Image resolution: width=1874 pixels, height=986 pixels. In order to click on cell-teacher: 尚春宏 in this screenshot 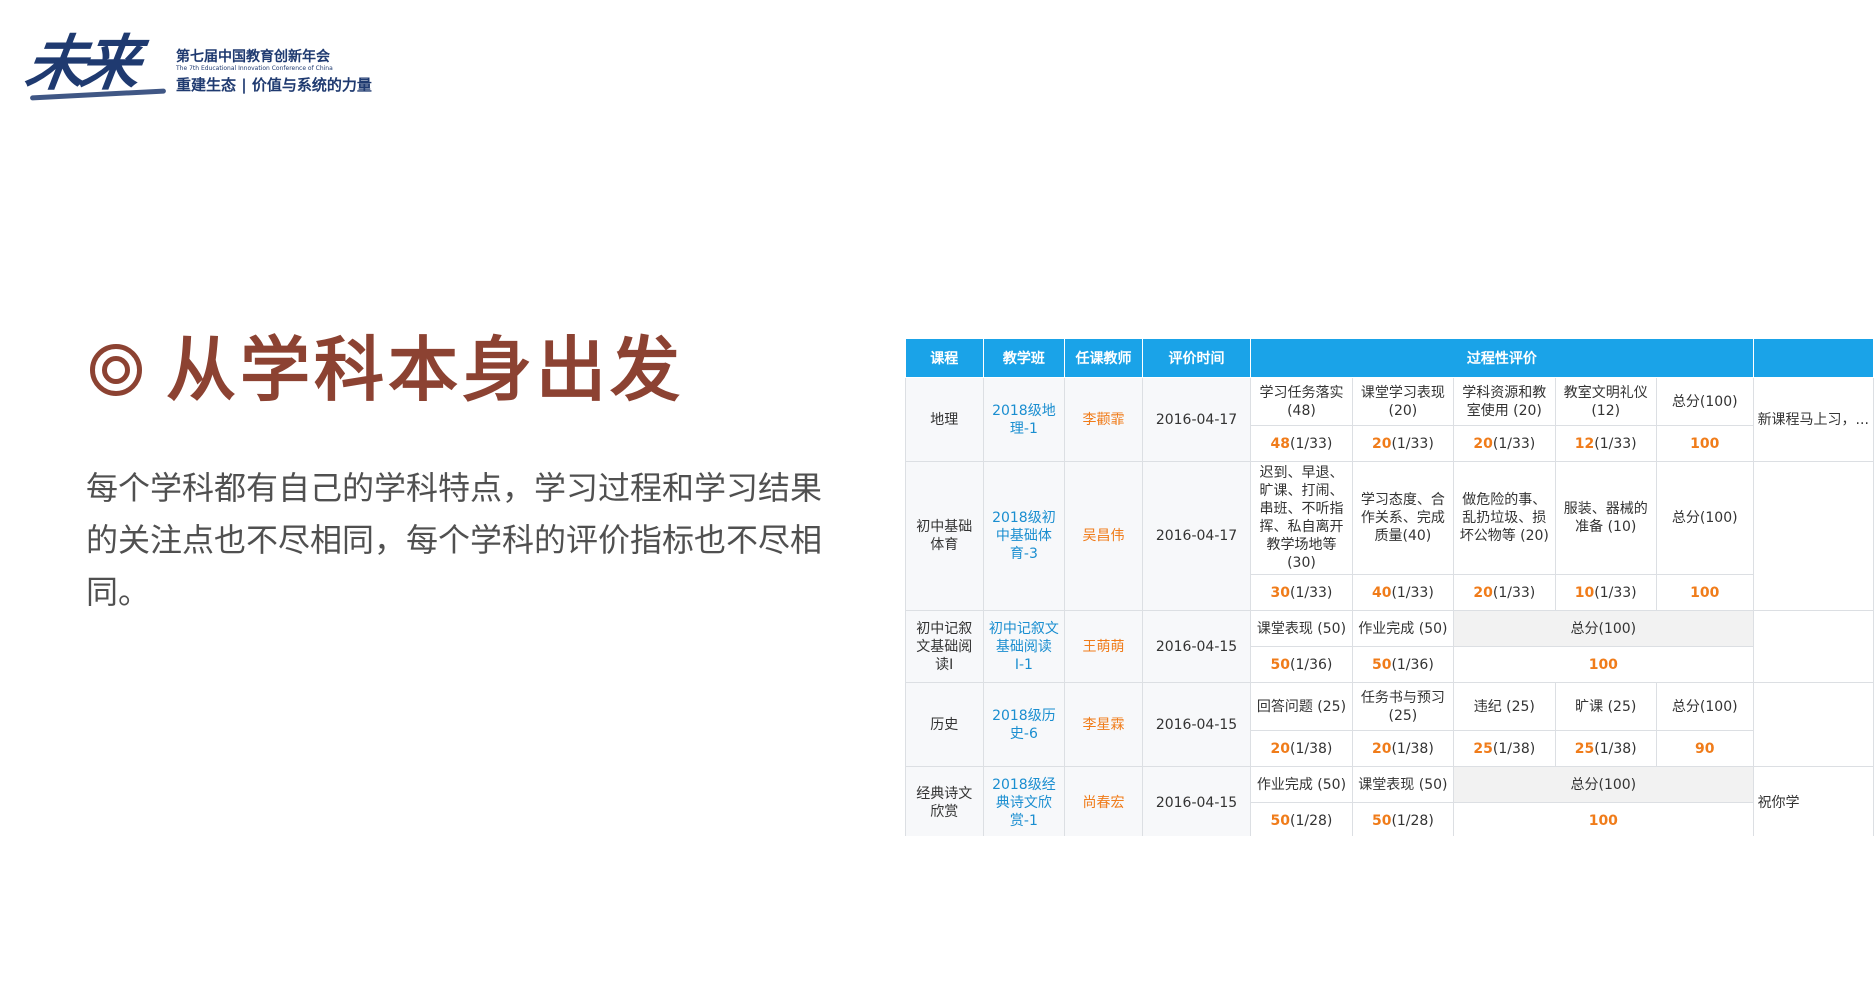, I will do `click(1103, 801)`.